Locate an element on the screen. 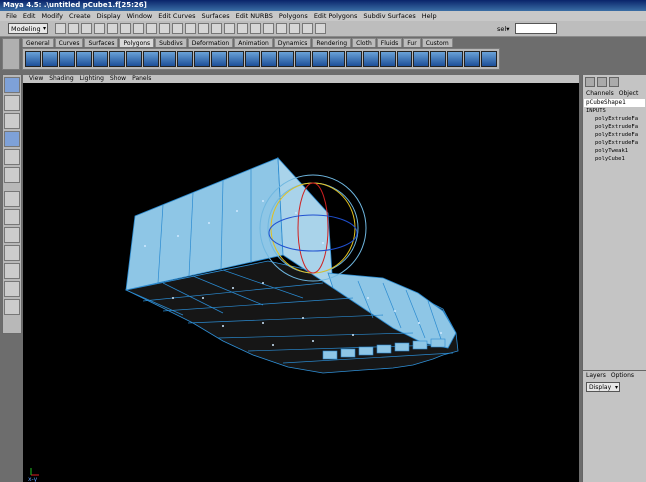 The image size is (646, 482). panel-menu-panels: Panels is located at coordinates (141, 79).